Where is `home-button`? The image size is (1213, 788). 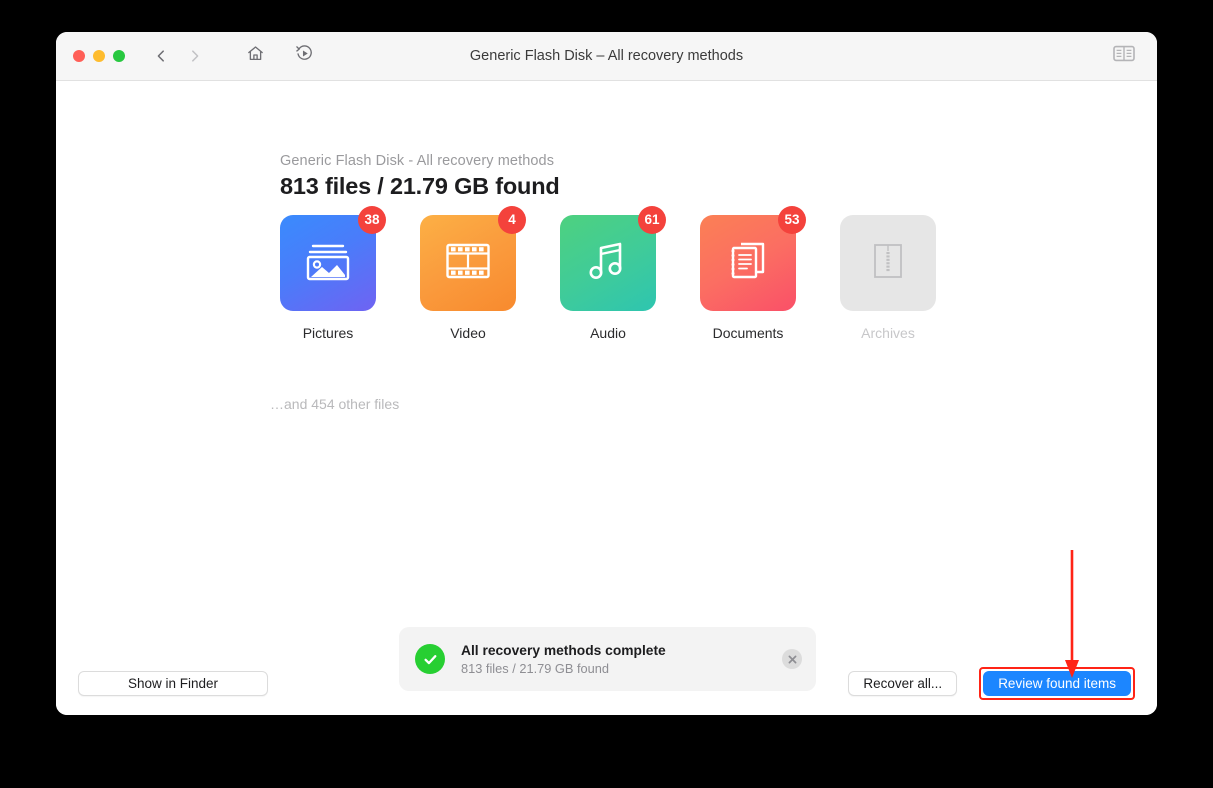 home-button is located at coordinates (255, 56).